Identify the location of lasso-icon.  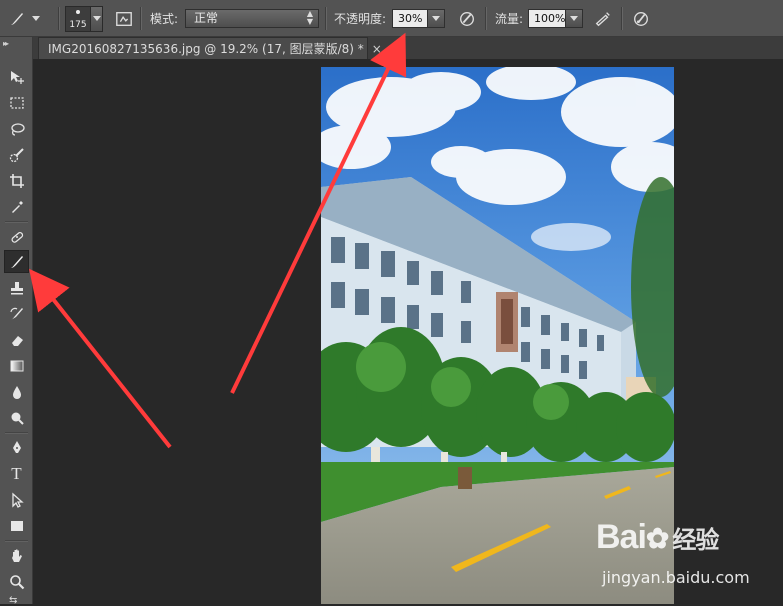
(17, 129).